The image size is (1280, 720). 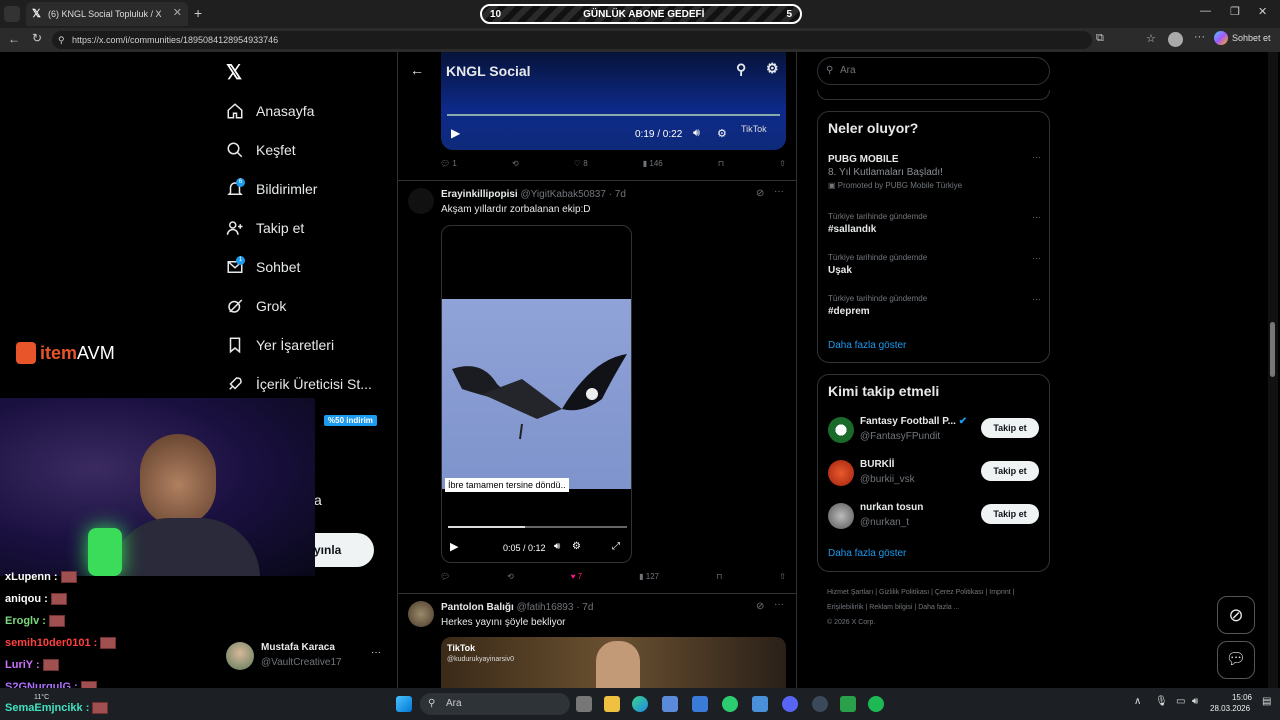 I want to click on footer-link: Hizmet Şartları, so click(x=850, y=592).